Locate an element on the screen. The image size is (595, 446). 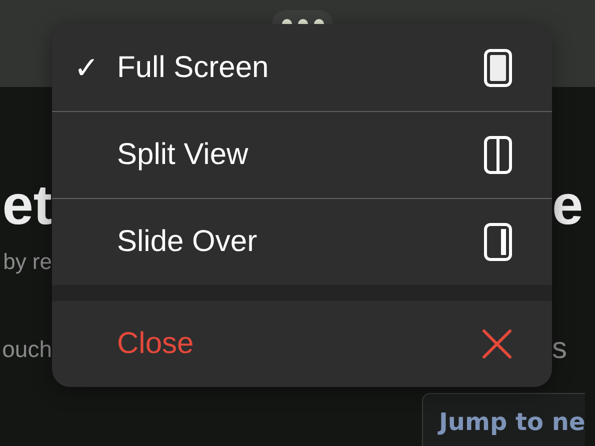
body-text: ouch is located at coordinates (26, 349).